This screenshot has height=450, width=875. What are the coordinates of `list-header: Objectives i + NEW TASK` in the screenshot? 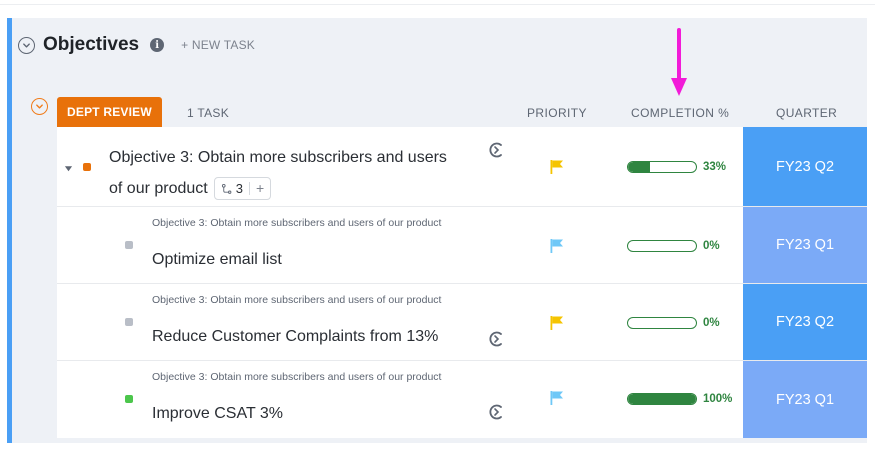 It's located at (136, 45).